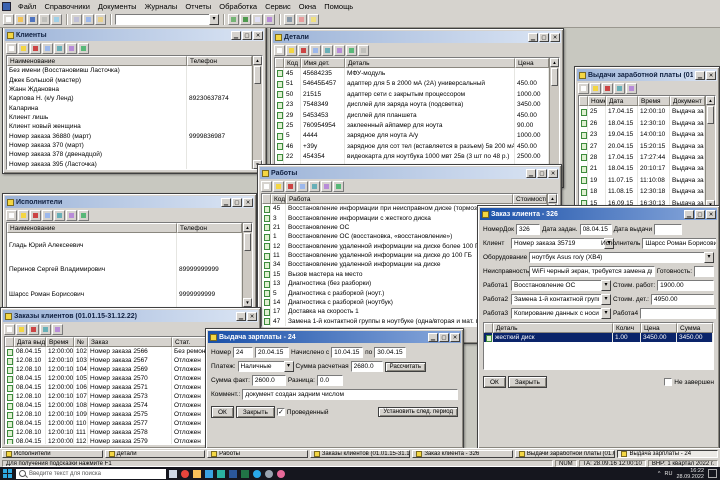 Image resolution: width=720 pixels, height=480 pixels. What do you see at coordinates (323, 63) in the screenshot?
I see `column-header: Имя дет.` at bounding box center [323, 63].